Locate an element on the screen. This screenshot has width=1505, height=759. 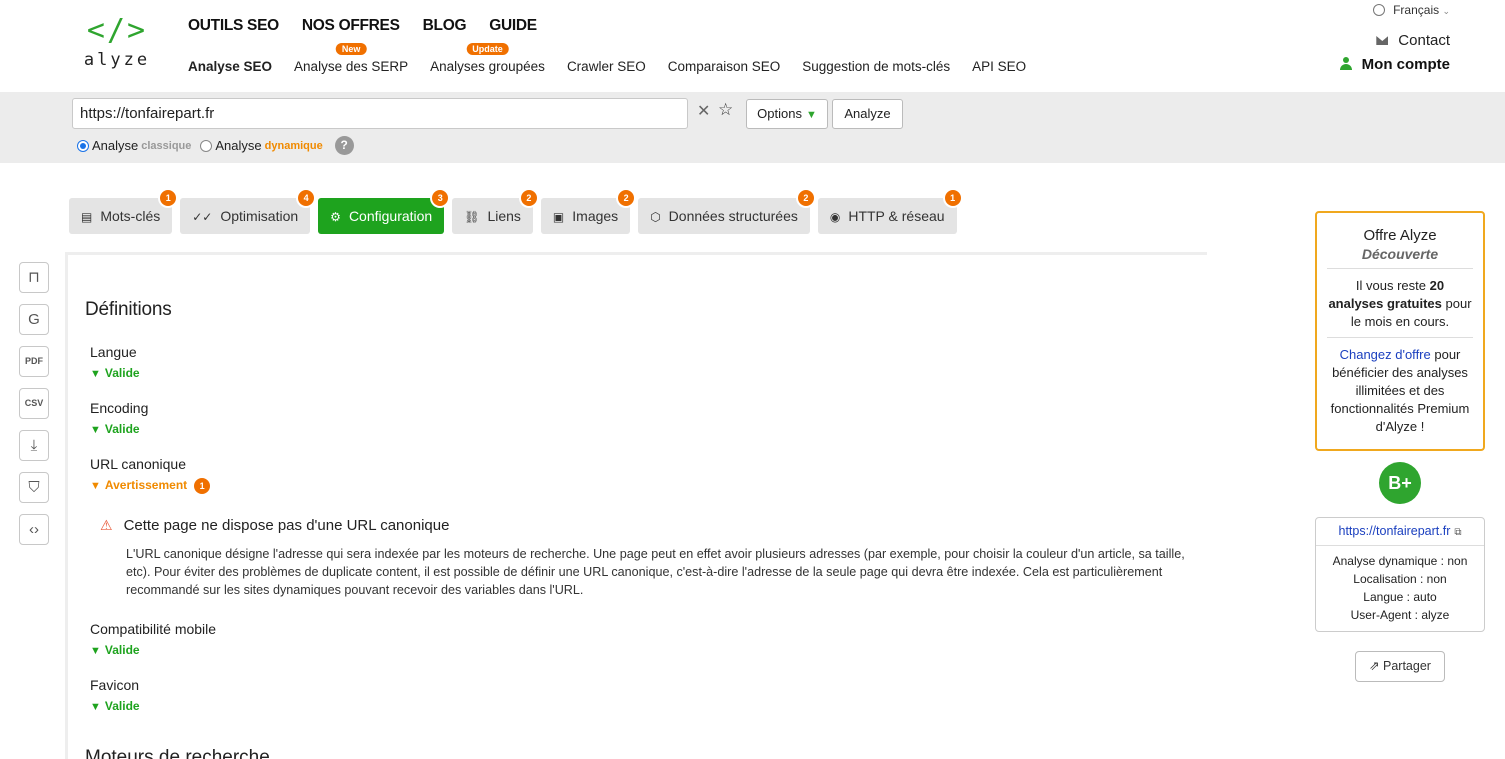
warning-icon: ⚠ is located at coordinates (106, 525).